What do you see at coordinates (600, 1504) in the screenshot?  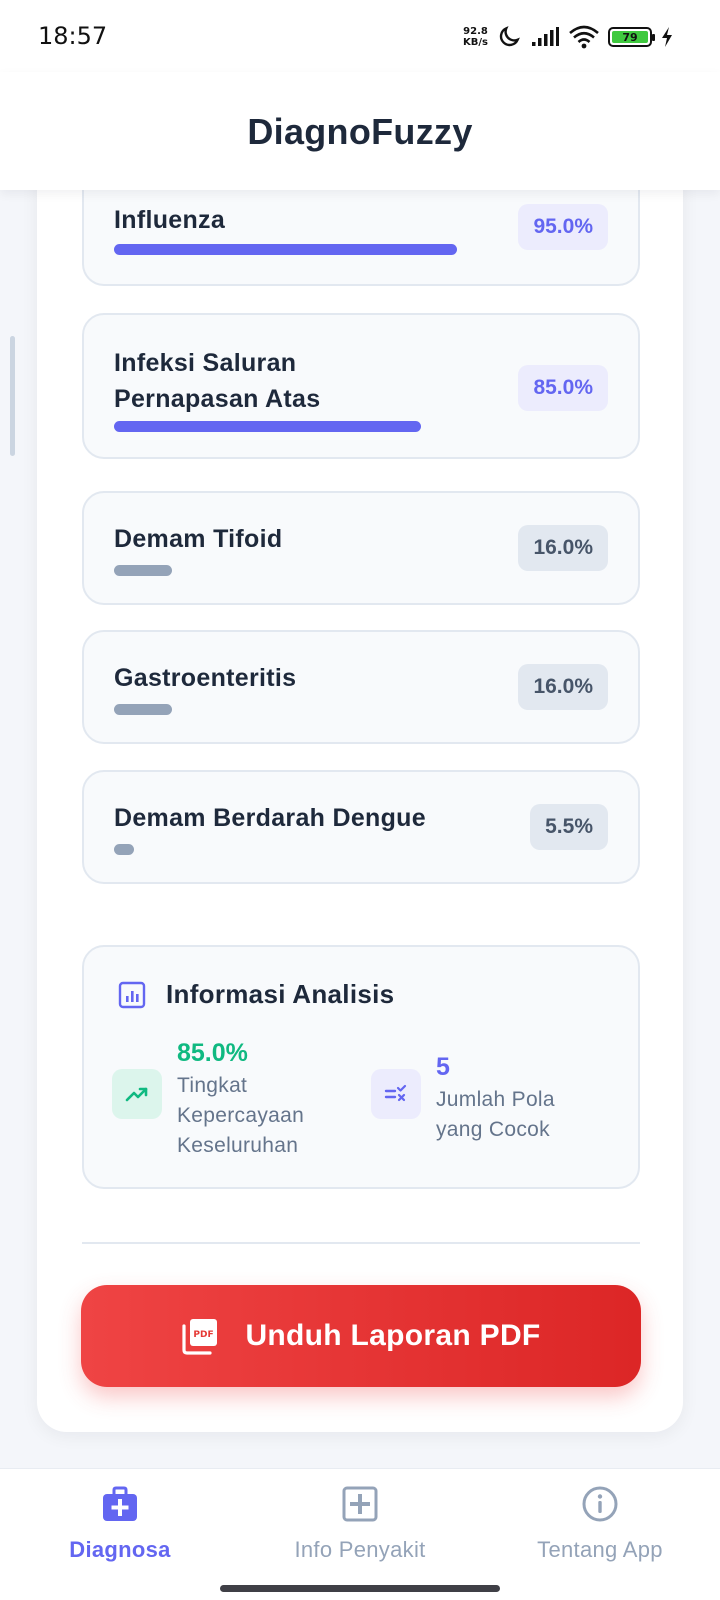 I see `info-icon` at bounding box center [600, 1504].